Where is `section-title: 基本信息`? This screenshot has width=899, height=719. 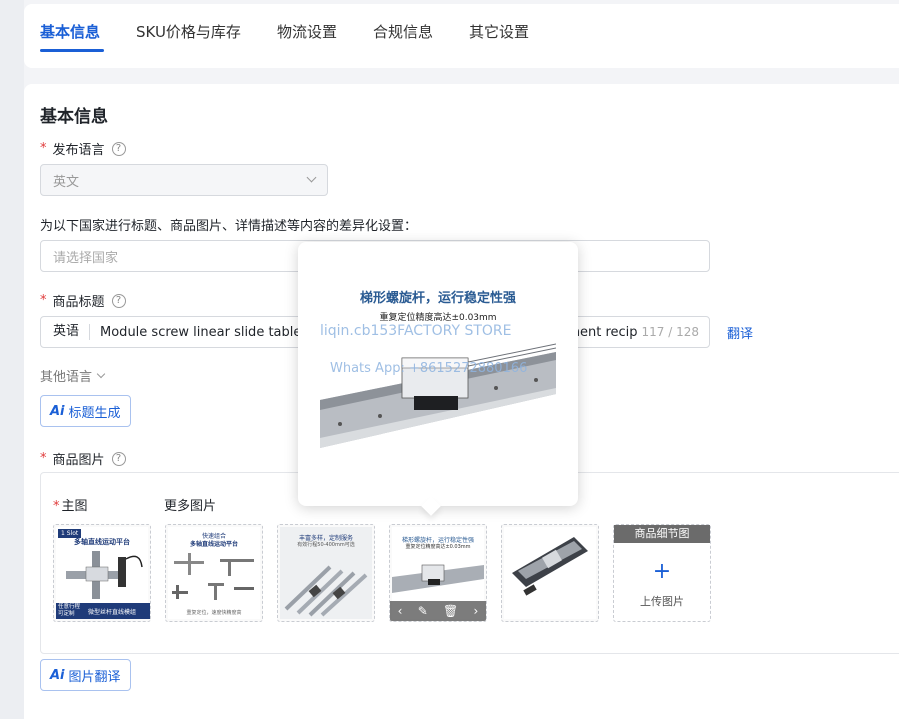 section-title: 基本信息 is located at coordinates (74, 117).